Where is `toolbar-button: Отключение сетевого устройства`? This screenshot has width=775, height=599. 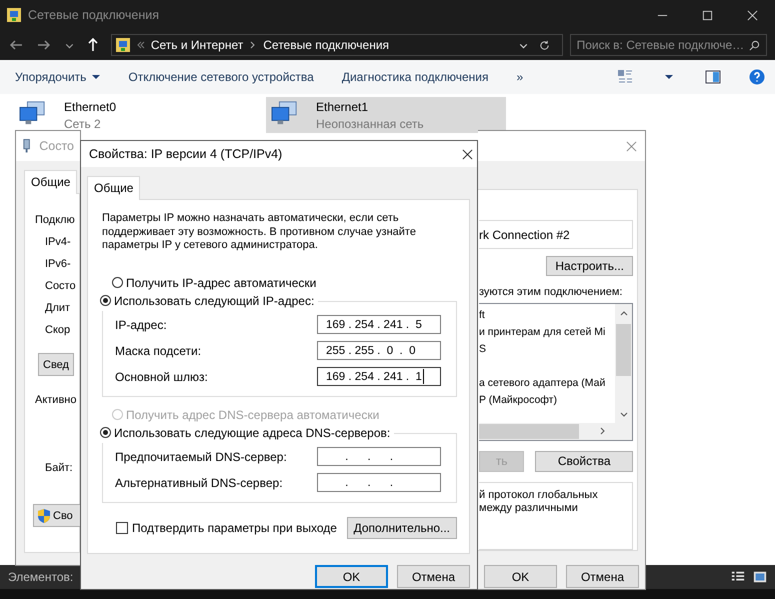 toolbar-button: Отключение сетевого устройства is located at coordinates (221, 77).